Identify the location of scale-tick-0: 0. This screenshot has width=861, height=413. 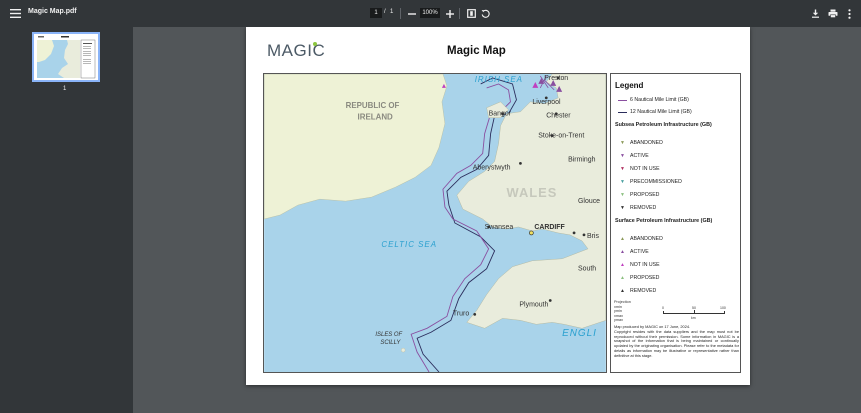
(663, 308).